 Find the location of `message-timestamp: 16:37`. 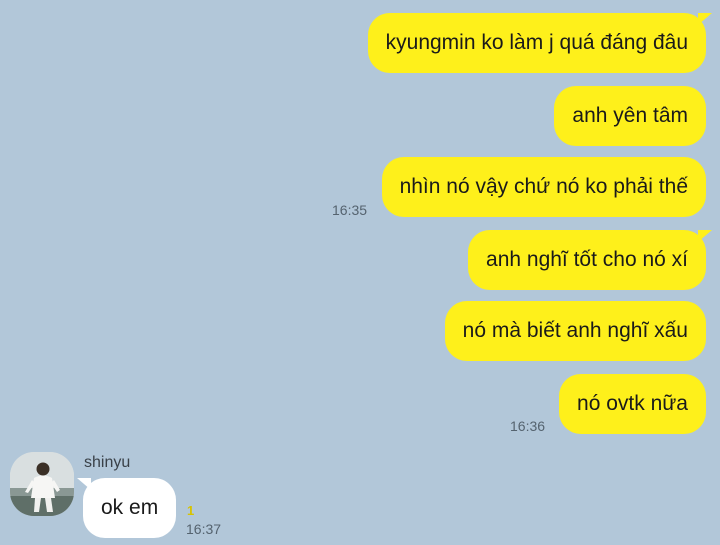

message-timestamp: 16:37 is located at coordinates (204, 529).